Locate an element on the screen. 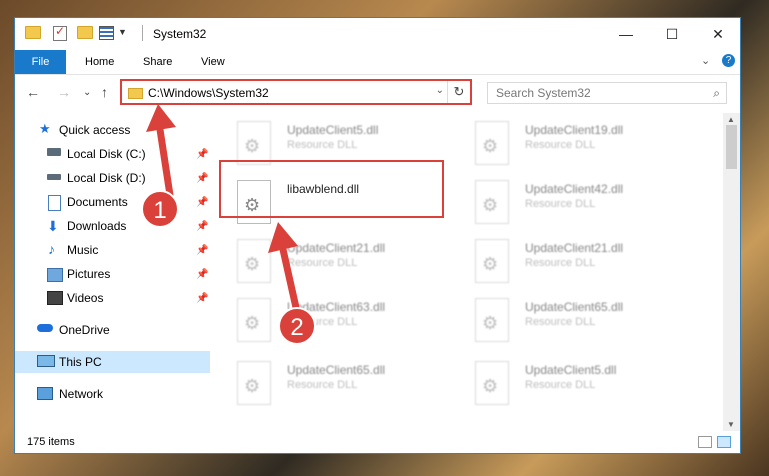 This screenshot has height=476, width=769. scroll-down-icon: ▼ is located at coordinates (731, 424).